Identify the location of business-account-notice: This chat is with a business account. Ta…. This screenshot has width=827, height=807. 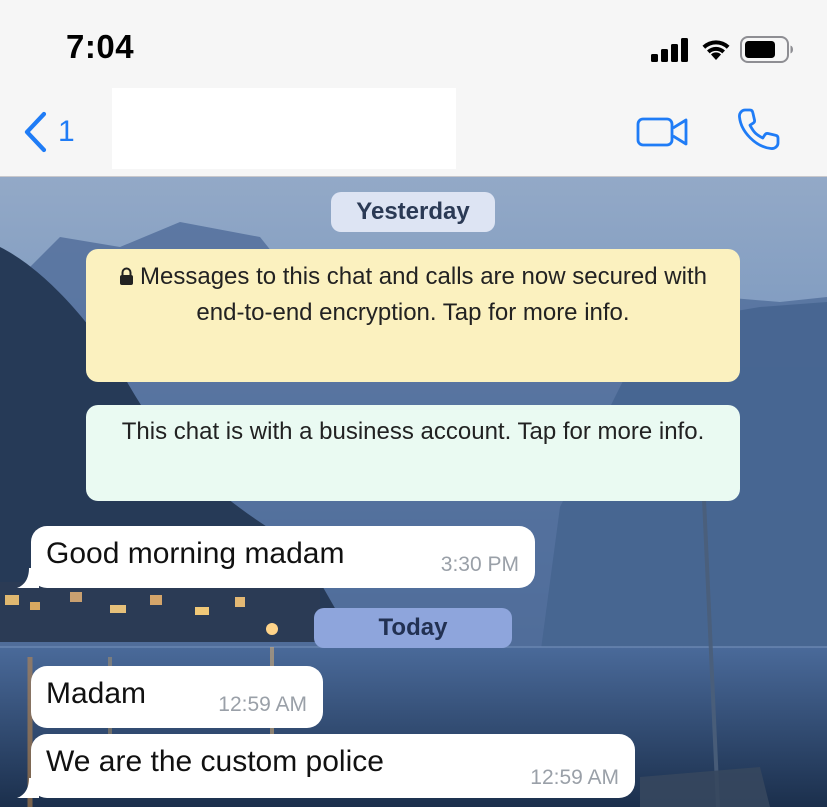
(413, 453).